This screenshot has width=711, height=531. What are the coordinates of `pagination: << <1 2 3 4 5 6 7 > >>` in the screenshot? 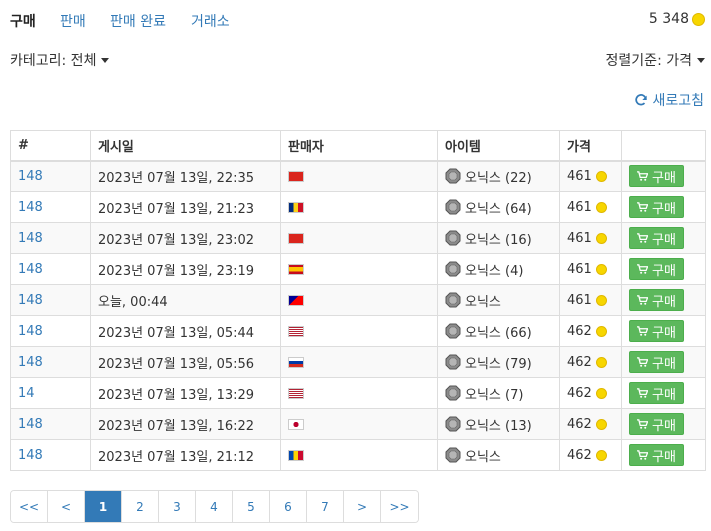 It's located at (214, 506).